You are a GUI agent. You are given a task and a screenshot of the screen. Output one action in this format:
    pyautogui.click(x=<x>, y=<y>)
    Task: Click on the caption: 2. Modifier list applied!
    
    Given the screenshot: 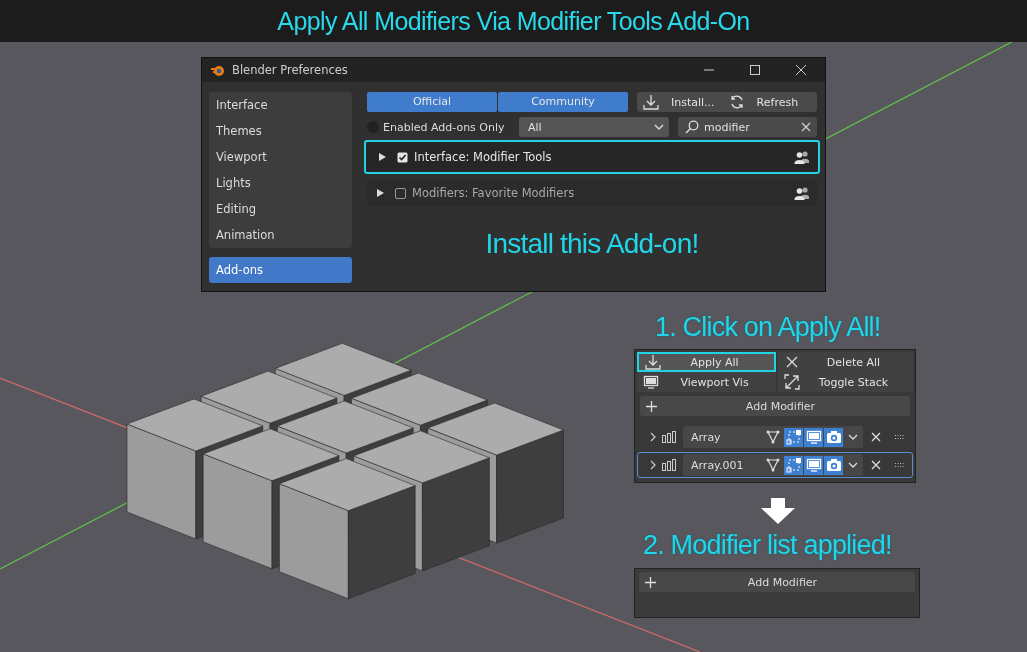 What is the action you would take?
    pyautogui.click(x=767, y=545)
    